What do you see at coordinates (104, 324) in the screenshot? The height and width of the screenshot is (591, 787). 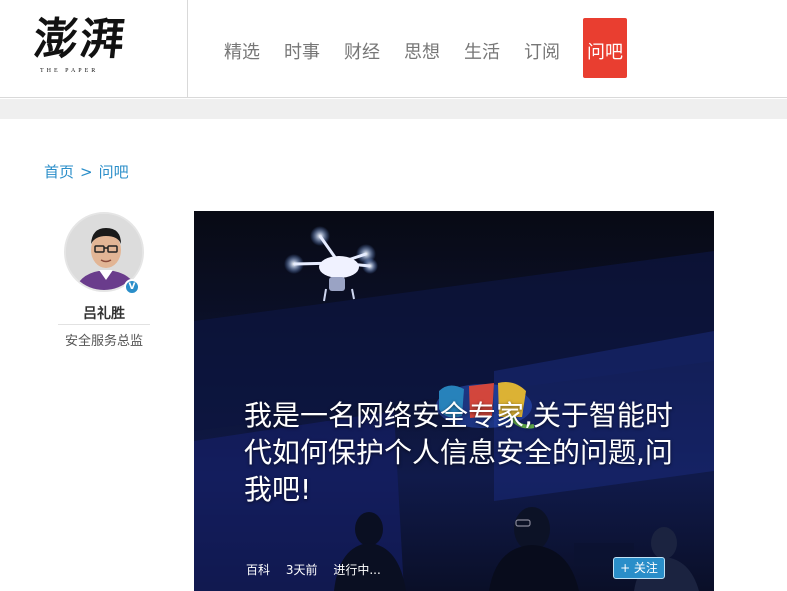 I see `author-divider` at bounding box center [104, 324].